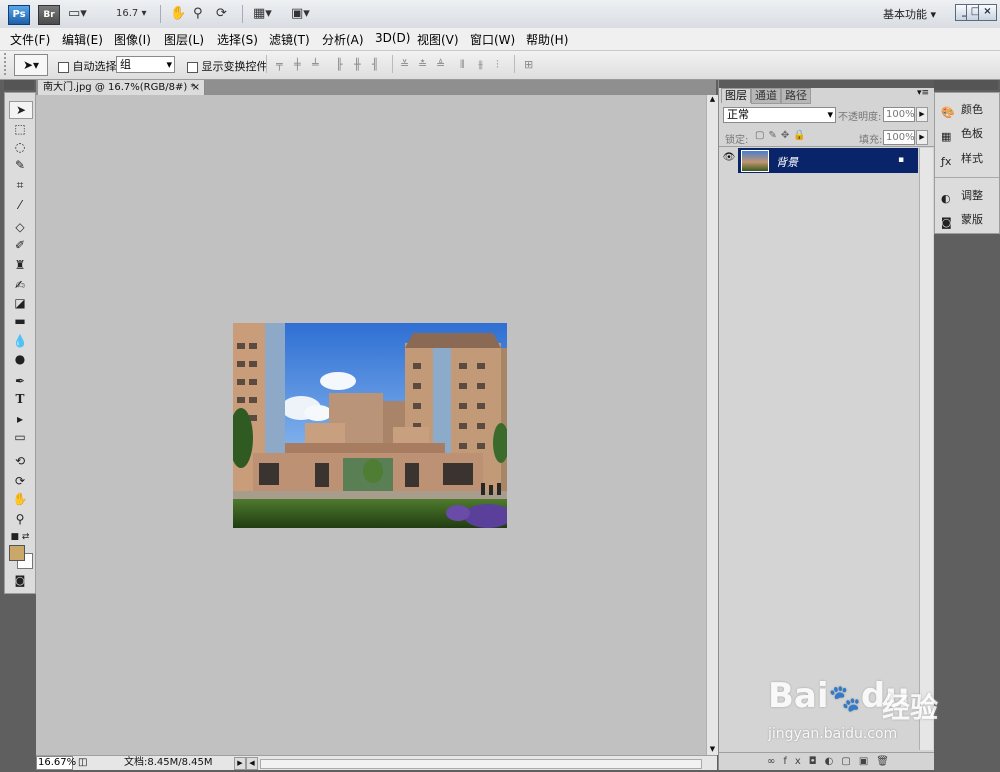 The image size is (1000, 772). Describe the element at coordinates (987, 12) in the screenshot. I see `close-button: ×` at that location.